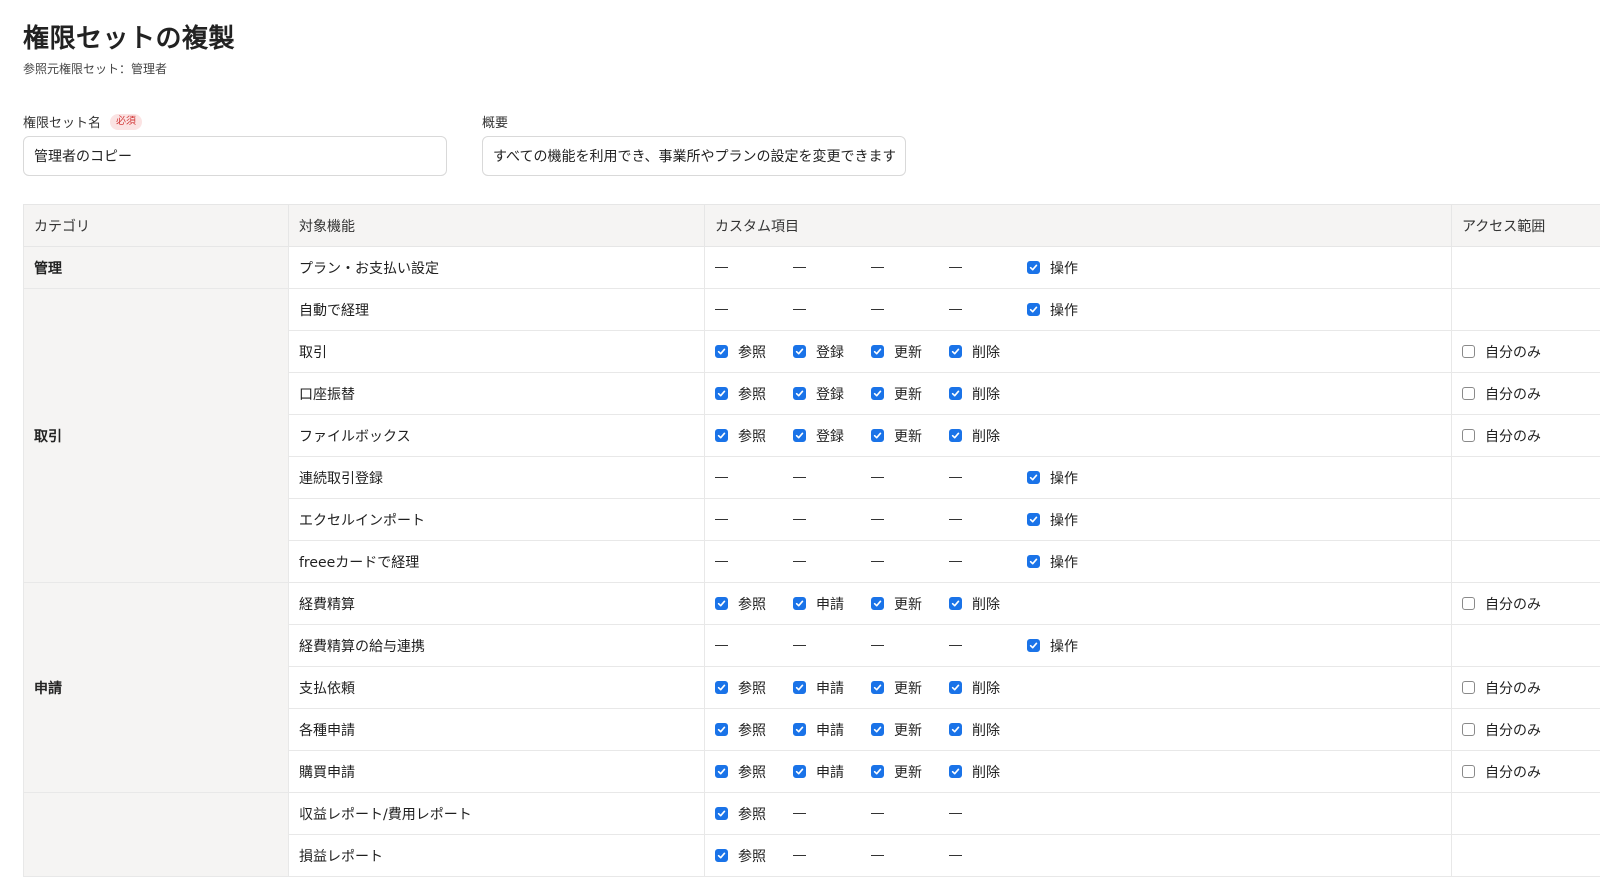 The image size is (1600, 883). I want to click on custom-items-cell: 参照, so click(1078, 813).